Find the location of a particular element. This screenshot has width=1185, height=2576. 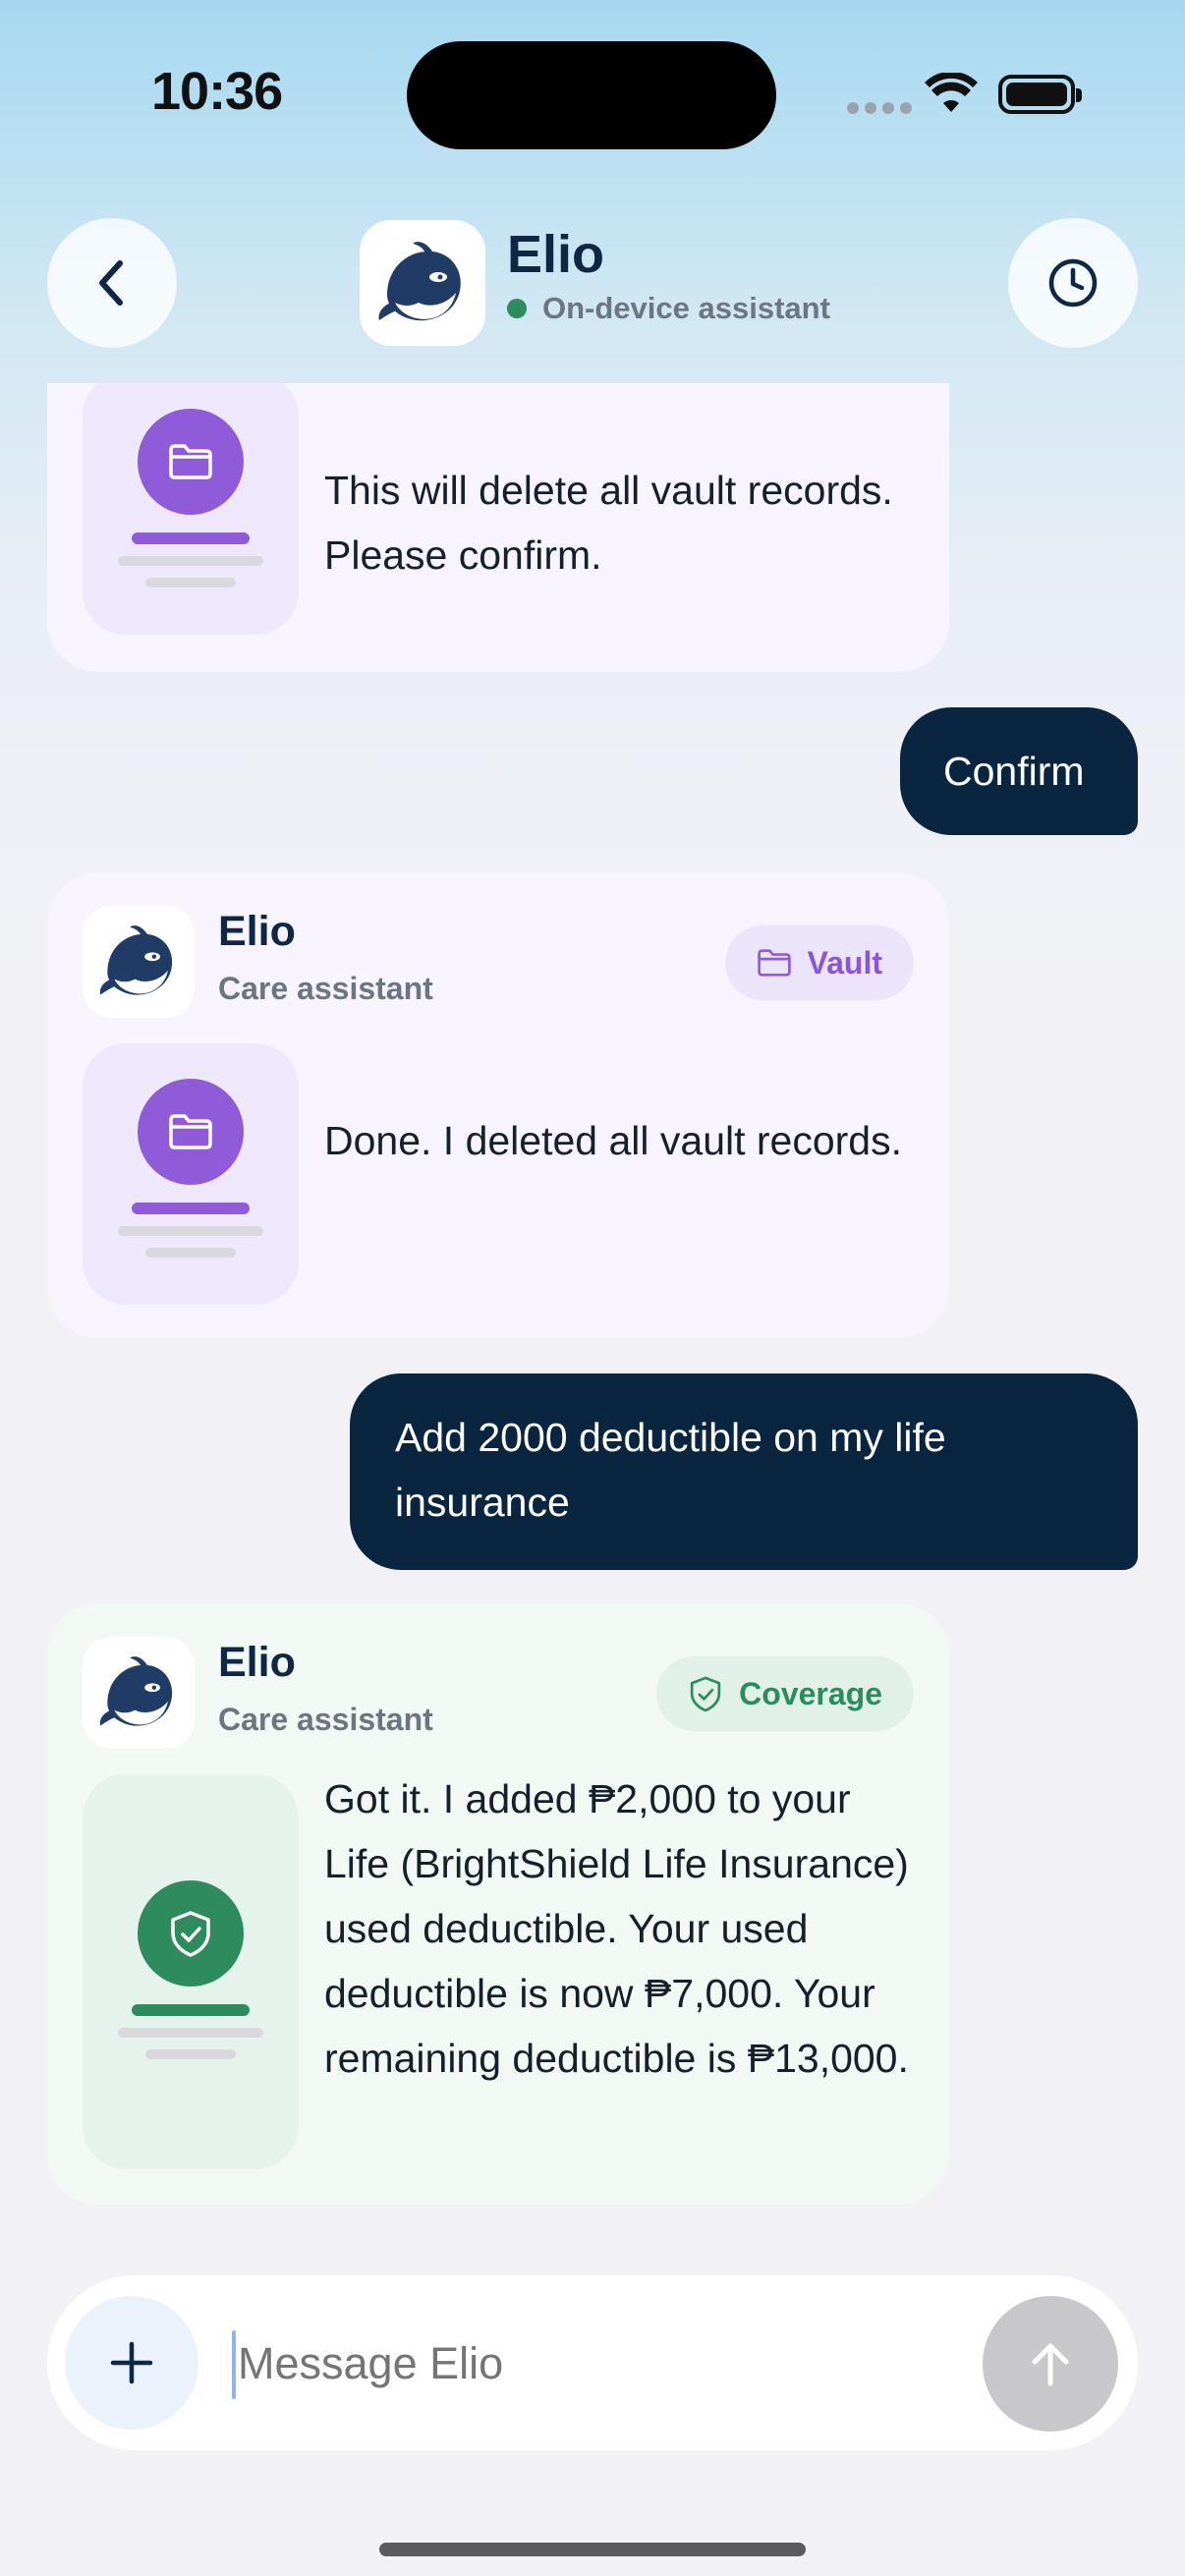

back-button is located at coordinates (112, 283).